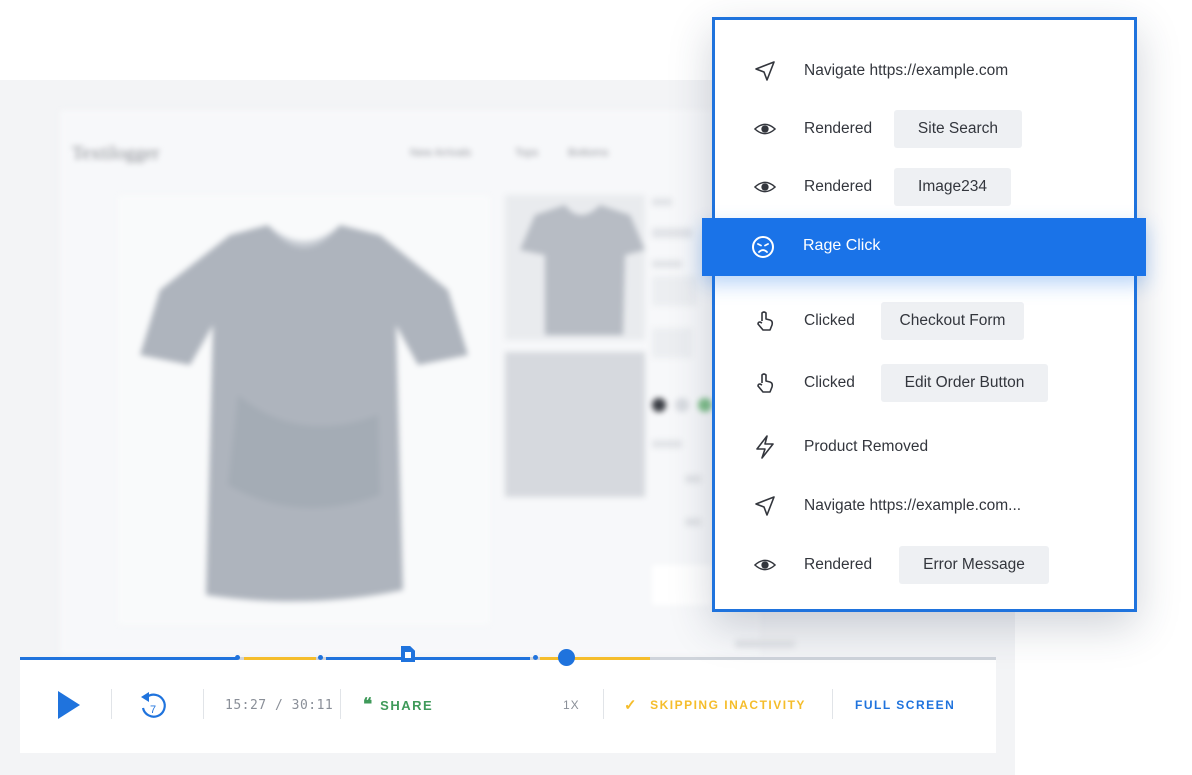 The height and width of the screenshot is (775, 1192). Describe the element at coordinates (905, 705) in the screenshot. I see `full-screen-button: FULL SCREEN` at that location.